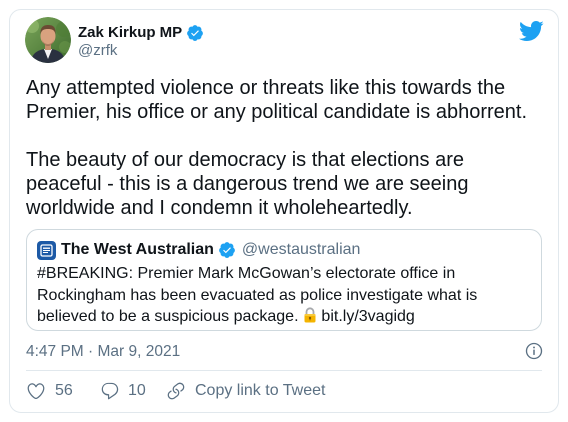 Image resolution: width=568 pixels, height=422 pixels. Describe the element at coordinates (310, 315) in the screenshot. I see `lock-icon` at that location.